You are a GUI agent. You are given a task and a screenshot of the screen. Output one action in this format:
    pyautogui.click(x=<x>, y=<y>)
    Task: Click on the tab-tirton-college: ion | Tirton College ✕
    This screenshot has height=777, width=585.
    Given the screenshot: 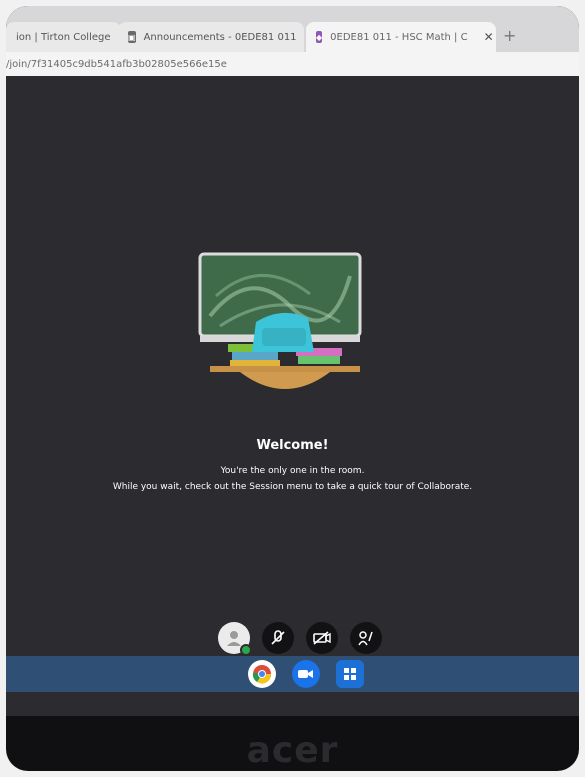 What is the action you would take?
    pyautogui.click(x=67, y=37)
    